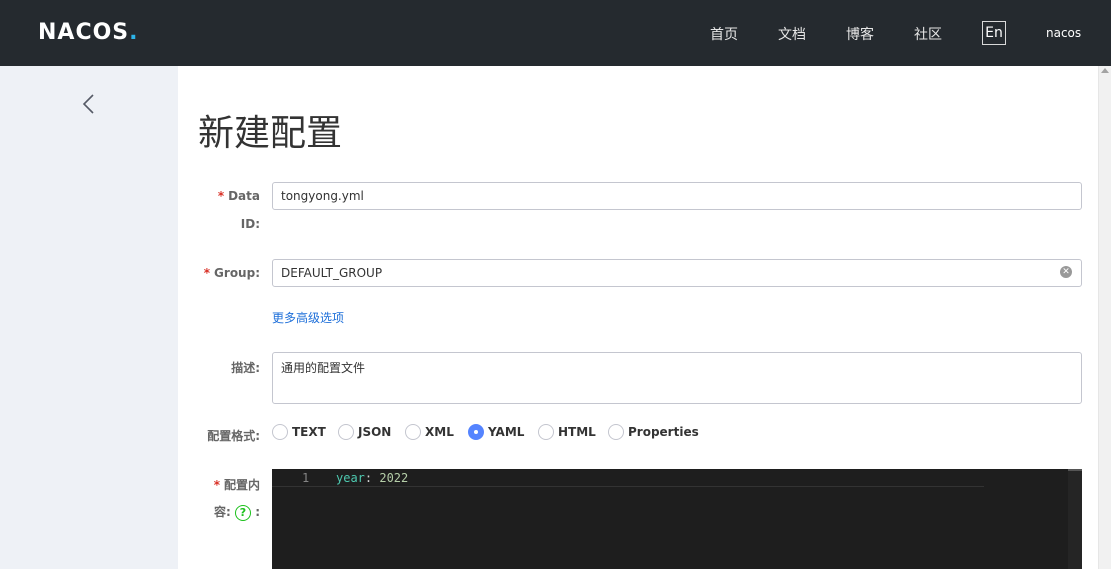 The height and width of the screenshot is (569, 1111). What do you see at coordinates (84, 32) in the screenshot?
I see `logo-text: NACOS` at bounding box center [84, 32].